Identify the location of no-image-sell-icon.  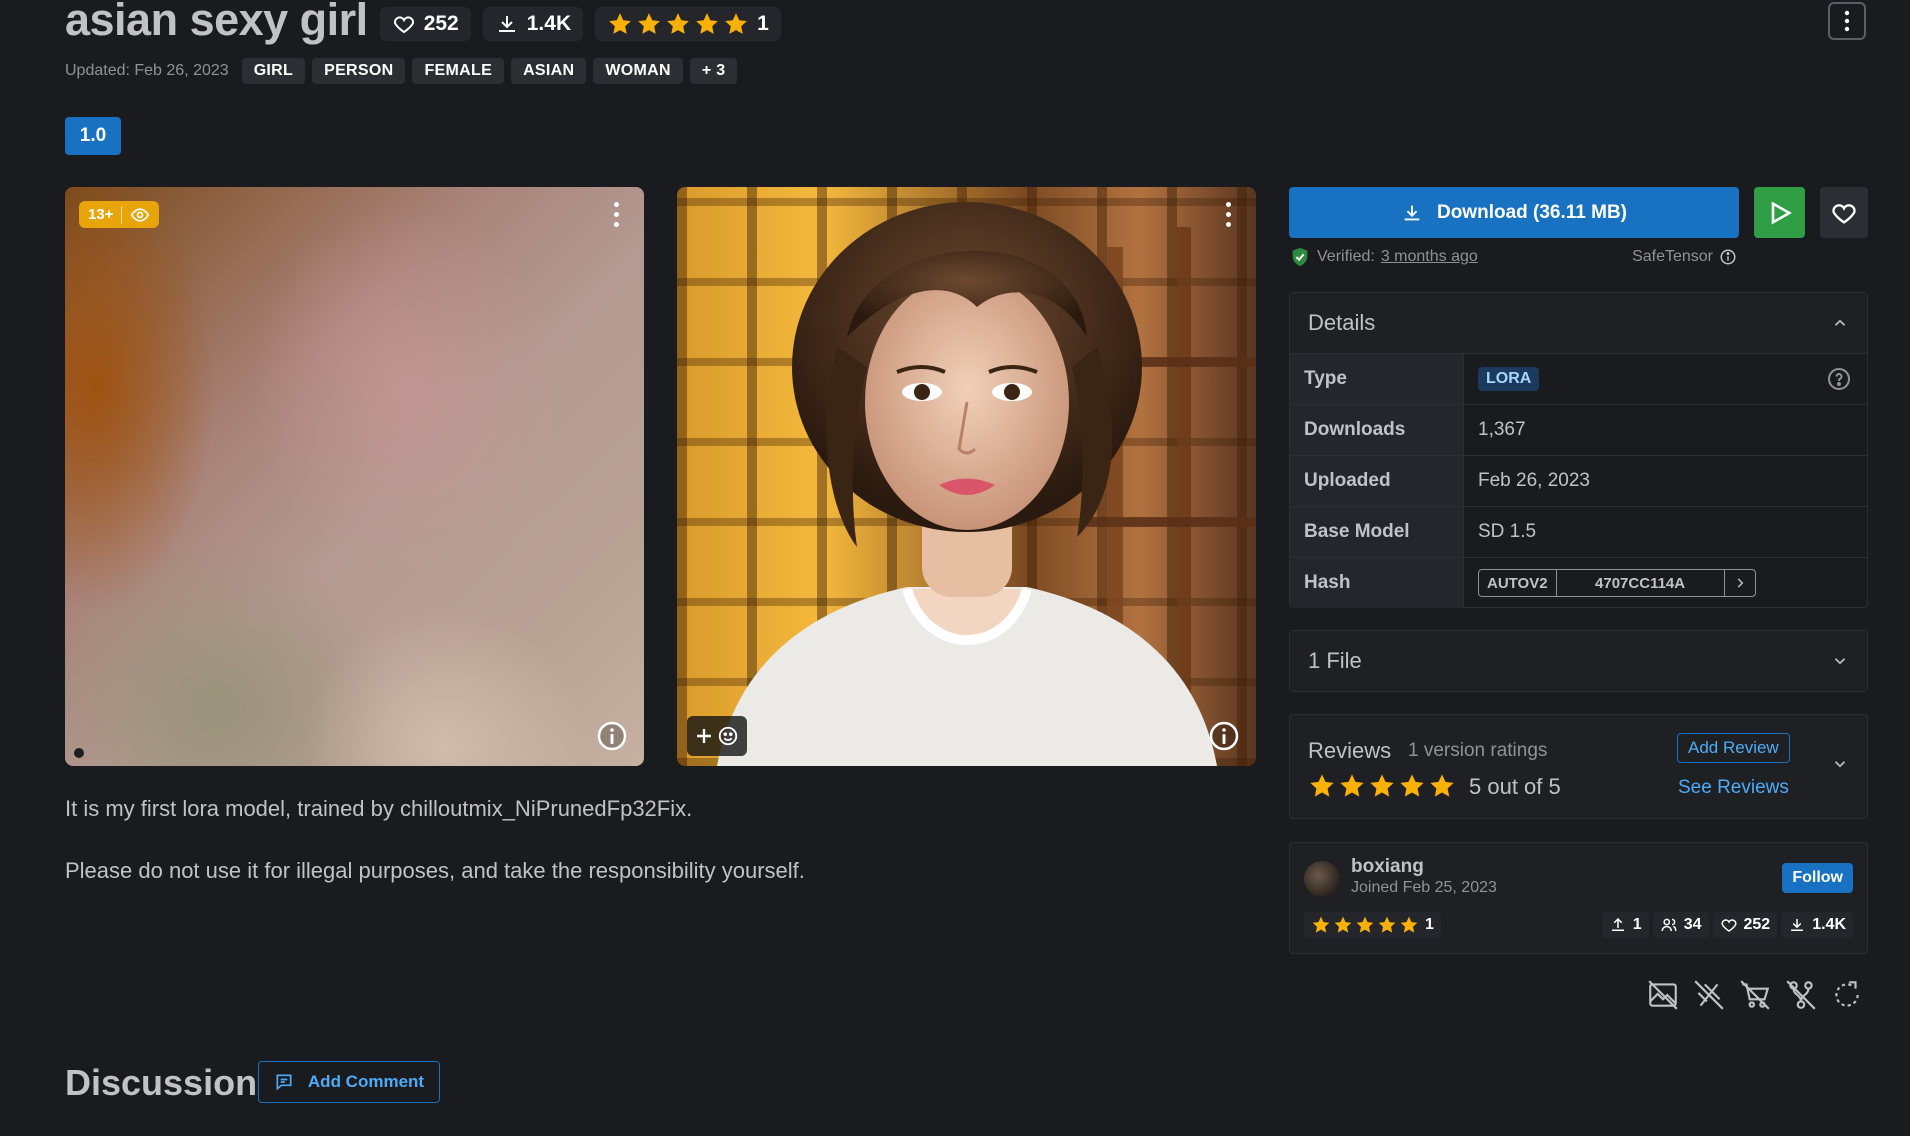
(1663, 995).